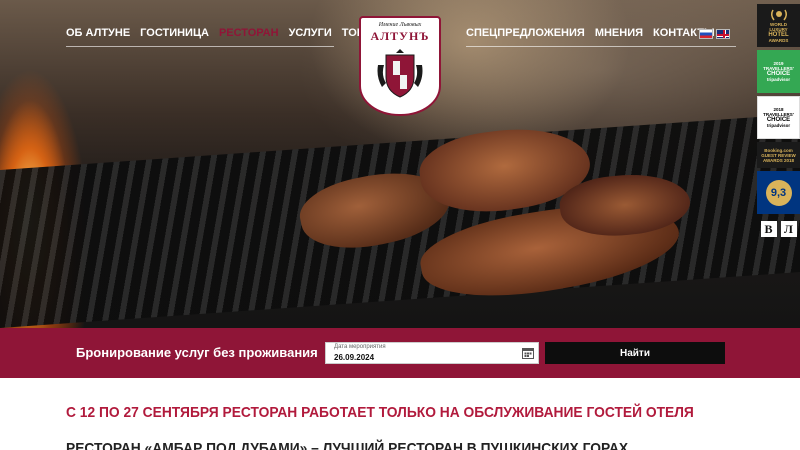 This screenshot has width=800, height=450. I want to click on find-button: Найти, so click(635, 353).